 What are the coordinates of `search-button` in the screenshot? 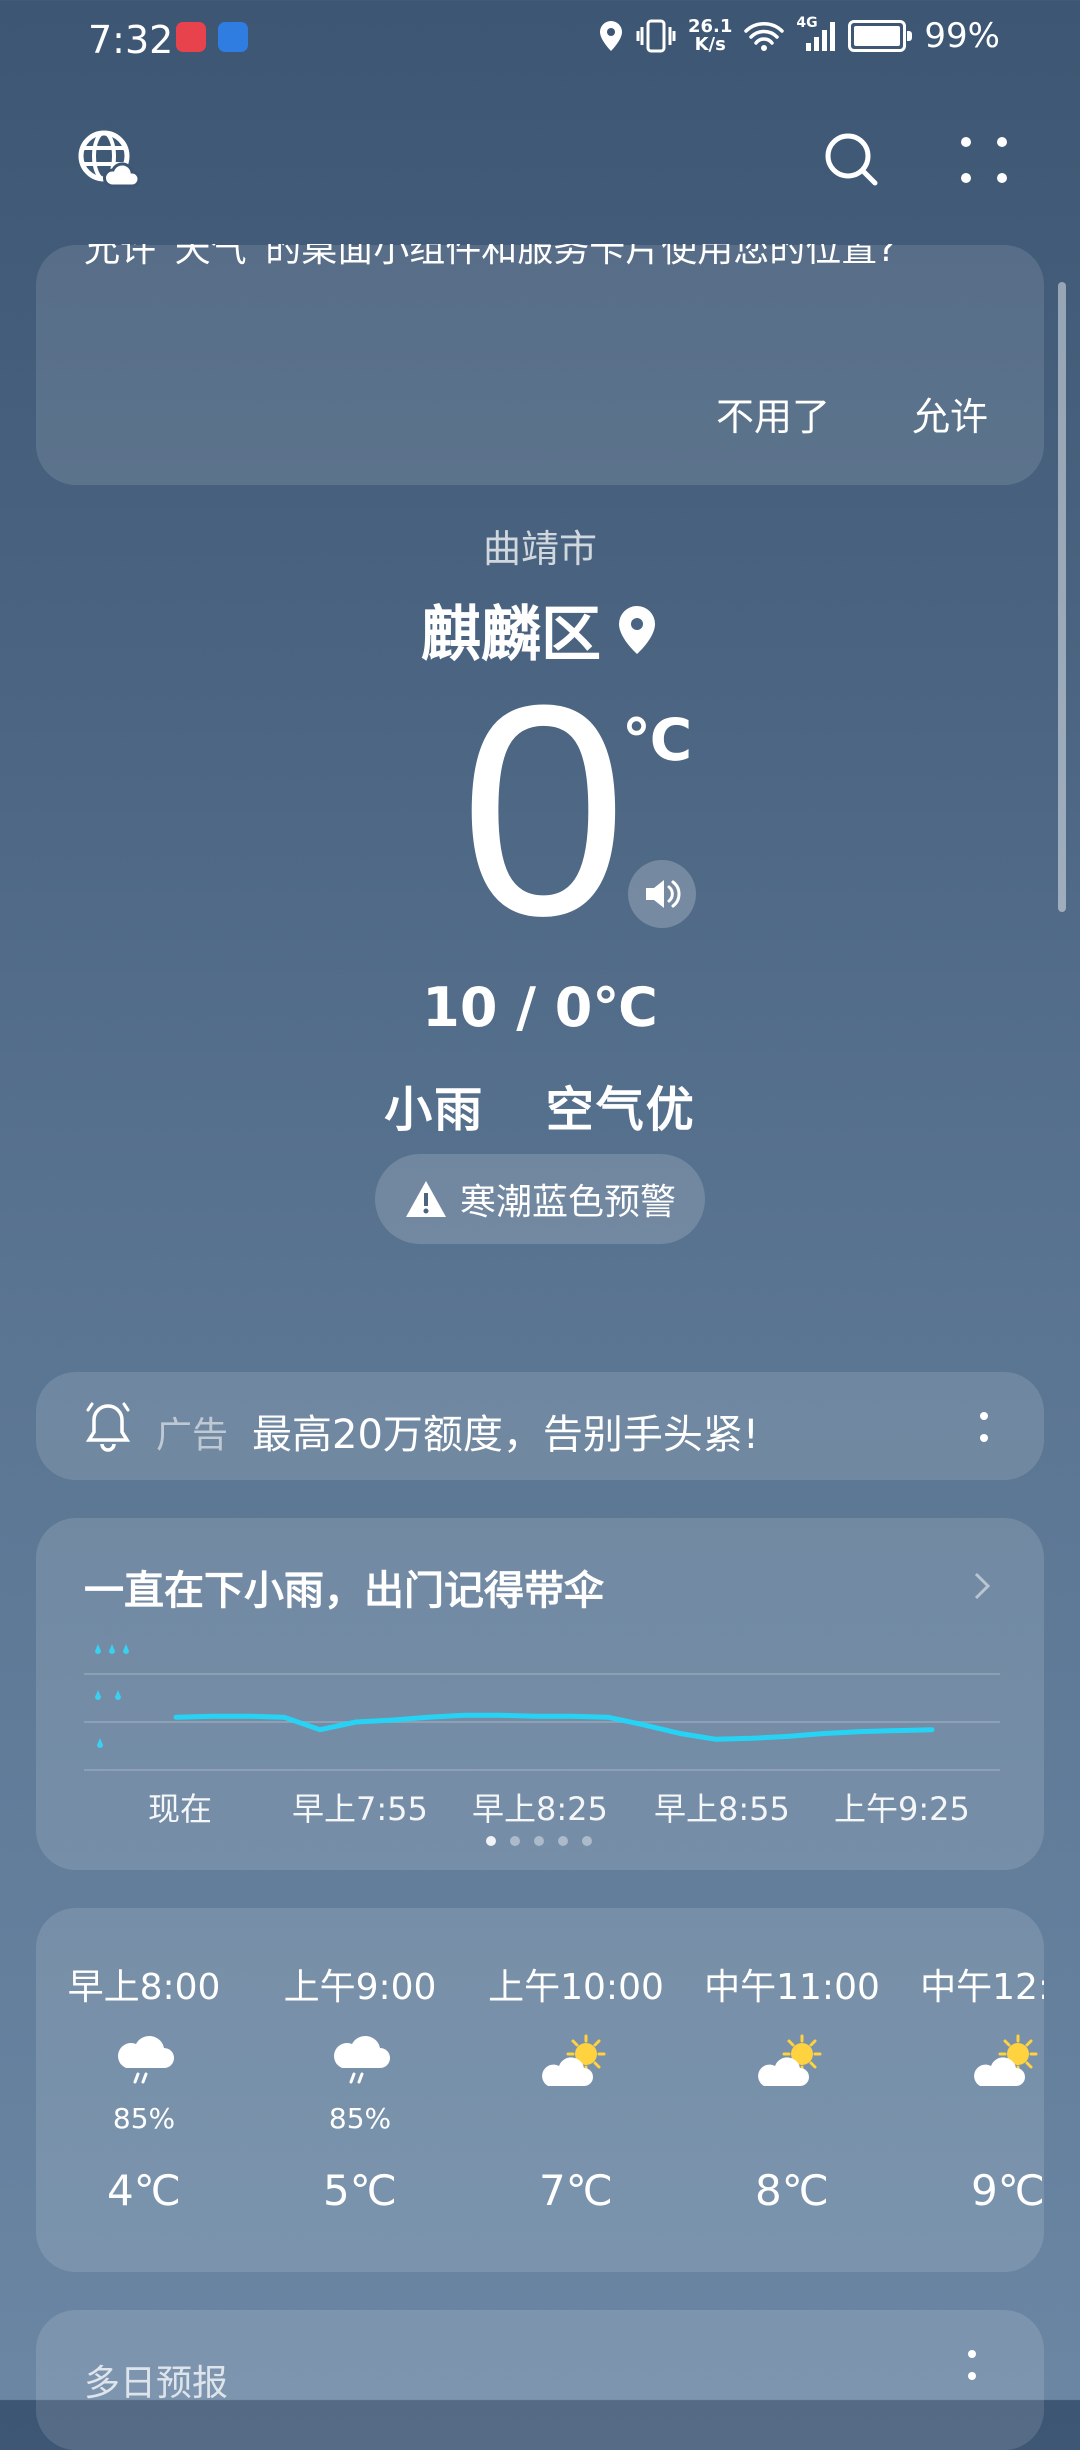 It's located at (852, 160).